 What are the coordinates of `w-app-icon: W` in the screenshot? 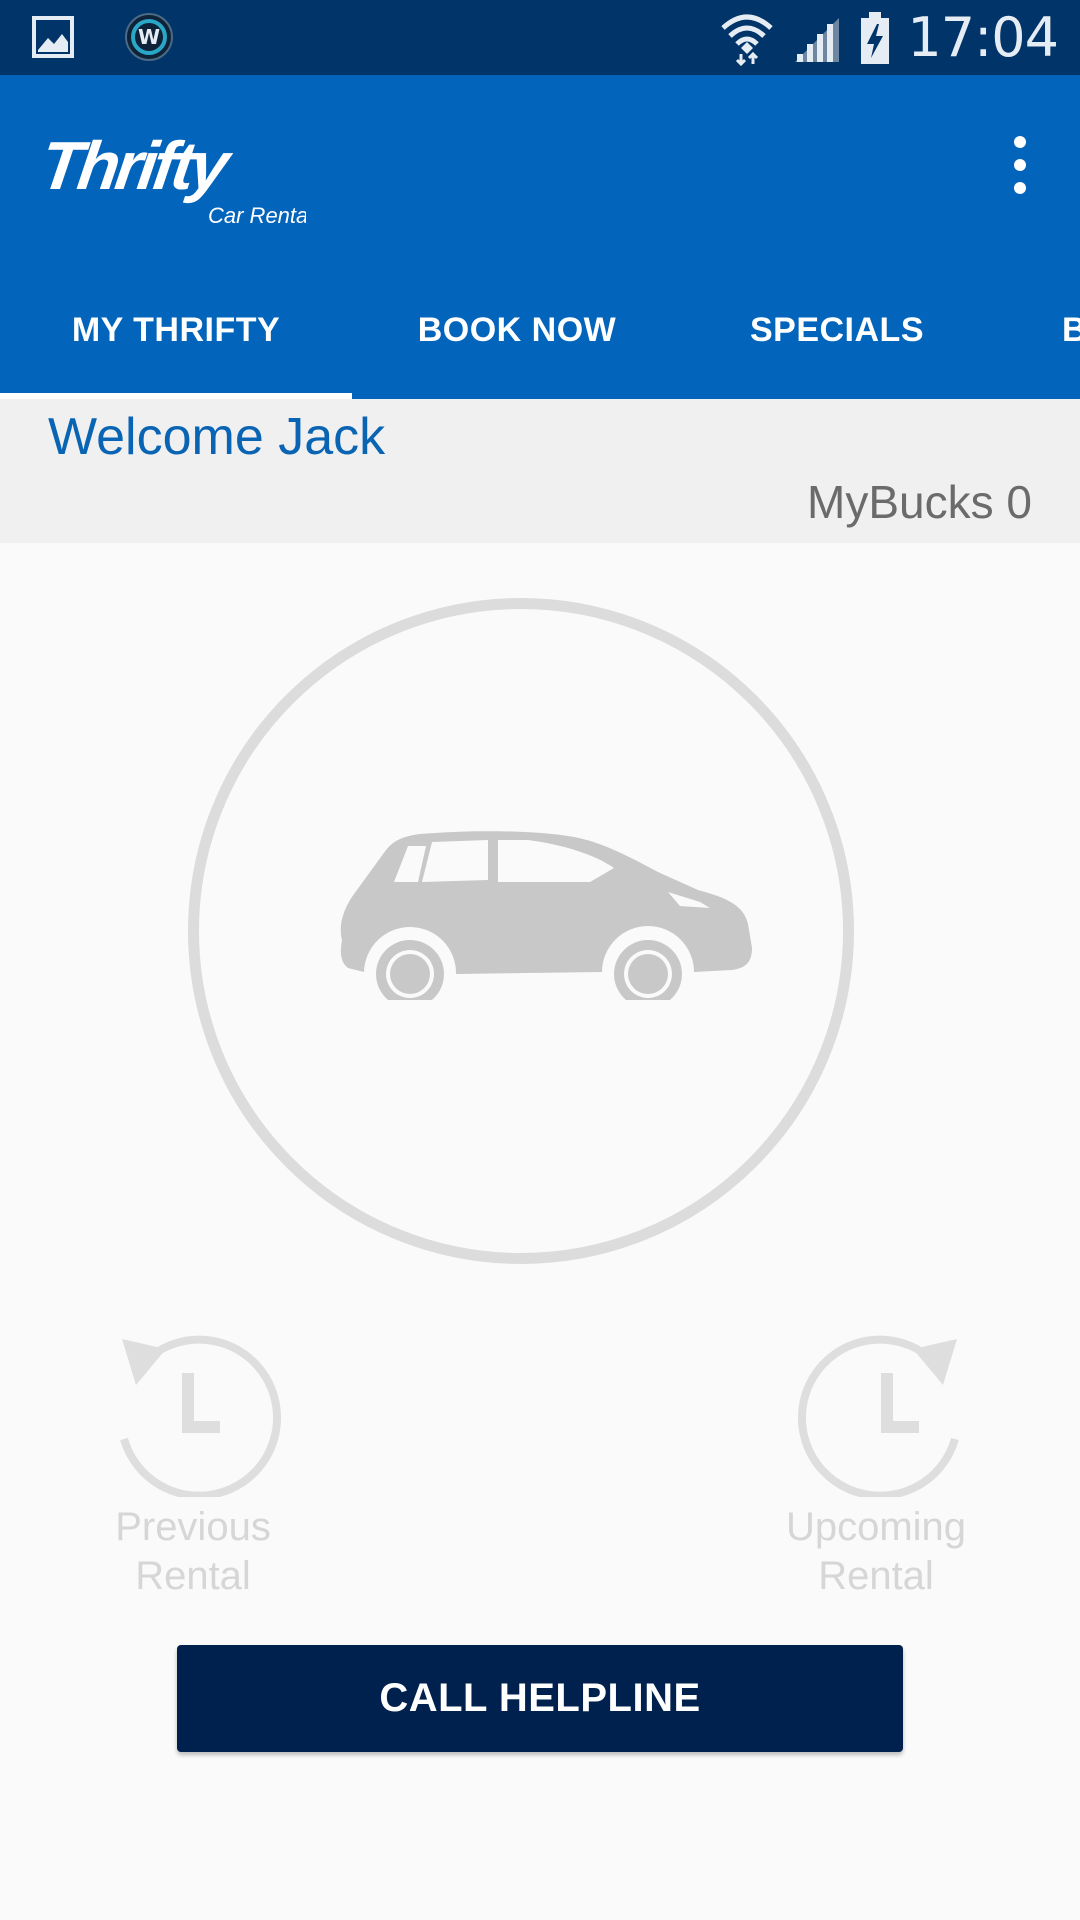 It's located at (149, 37).